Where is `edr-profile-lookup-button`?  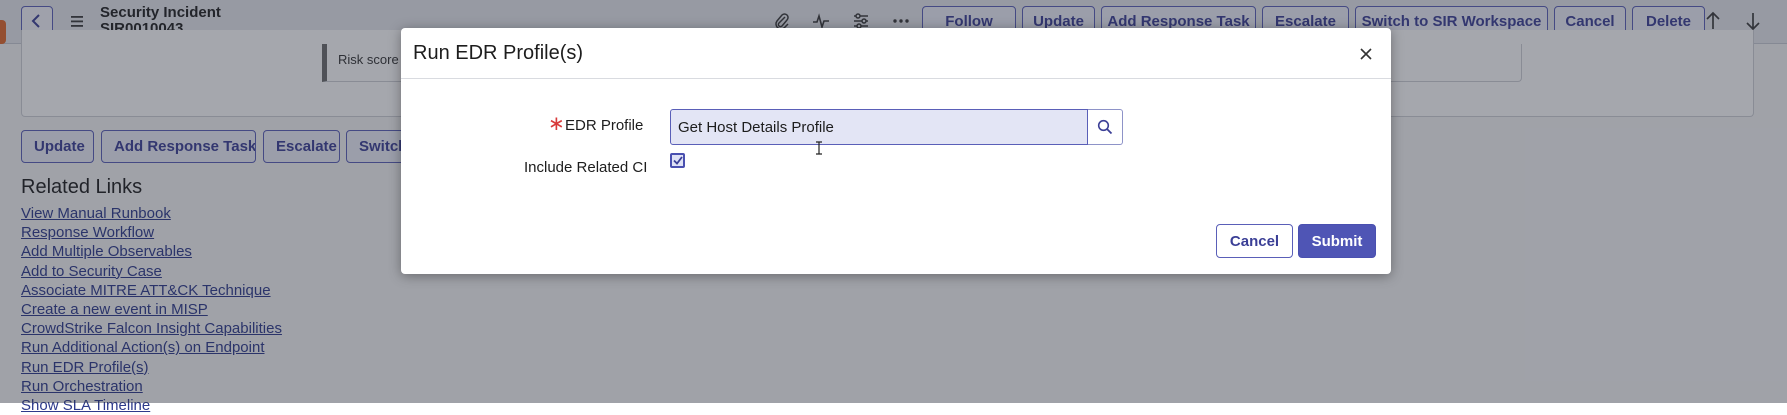 edr-profile-lookup-button is located at coordinates (1105, 127).